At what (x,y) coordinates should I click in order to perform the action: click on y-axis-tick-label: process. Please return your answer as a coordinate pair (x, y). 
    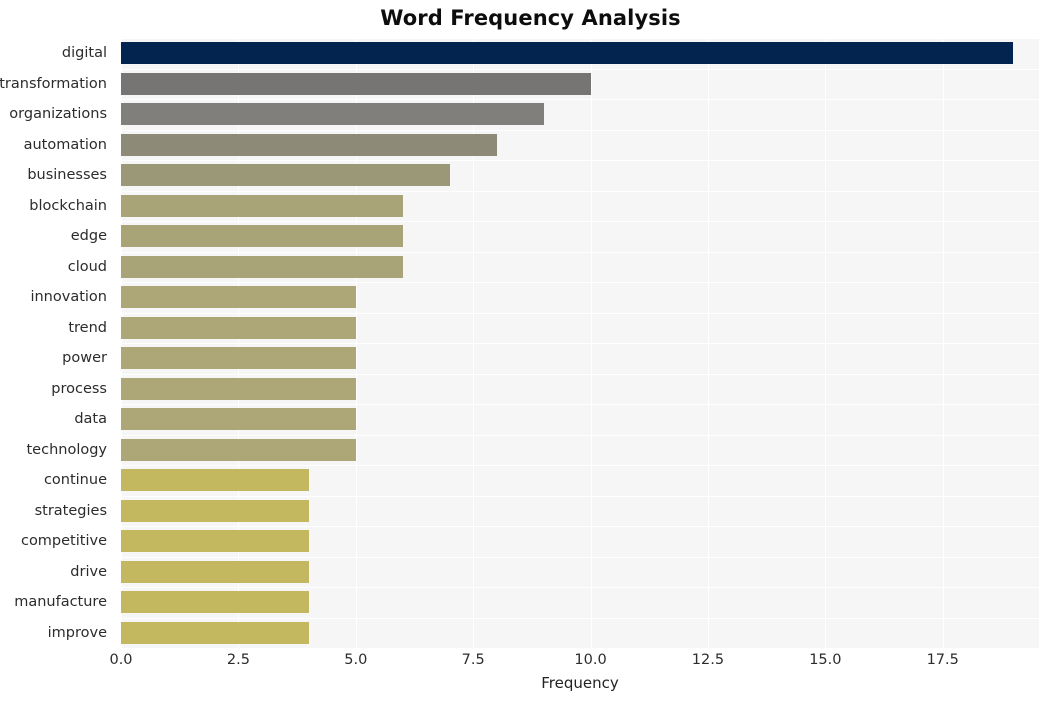
    Looking at the image, I should click on (79, 388).